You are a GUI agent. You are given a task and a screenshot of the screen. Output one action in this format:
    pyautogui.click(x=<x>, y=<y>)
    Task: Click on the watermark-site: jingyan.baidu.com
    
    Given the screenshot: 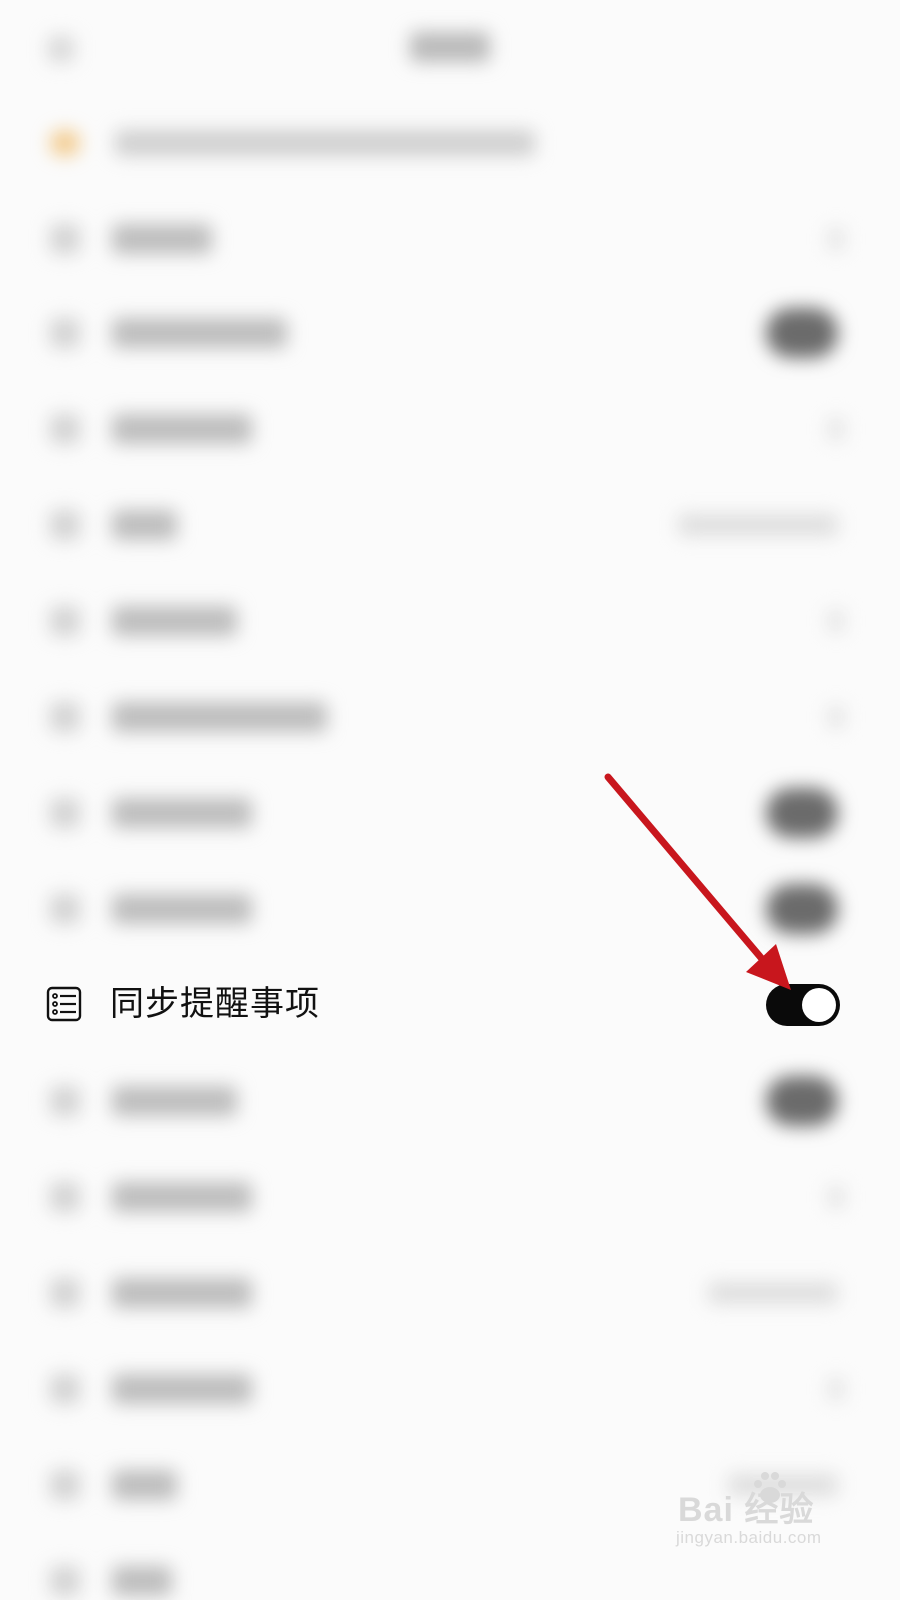 What is the action you would take?
    pyautogui.click(x=749, y=1537)
    